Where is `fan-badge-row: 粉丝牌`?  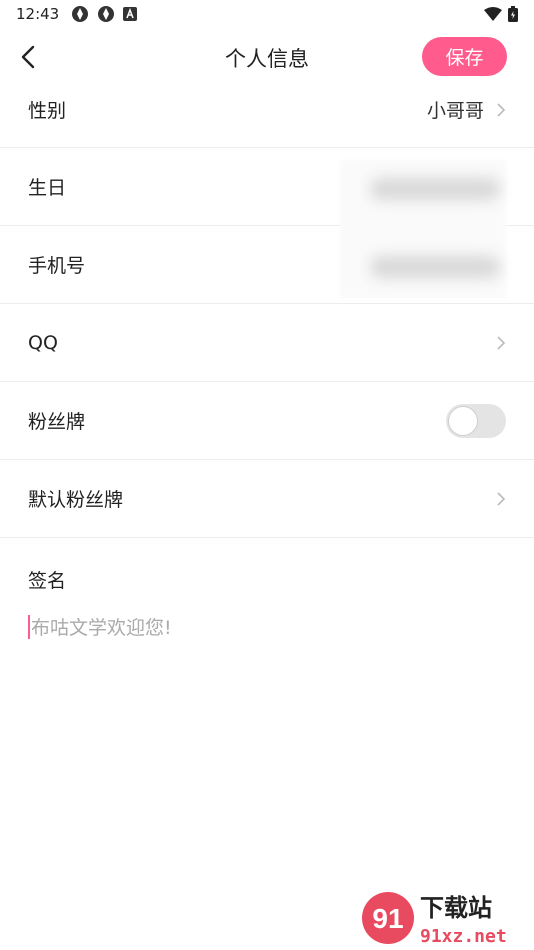
fan-badge-row: 粉丝牌 is located at coordinates (267, 421).